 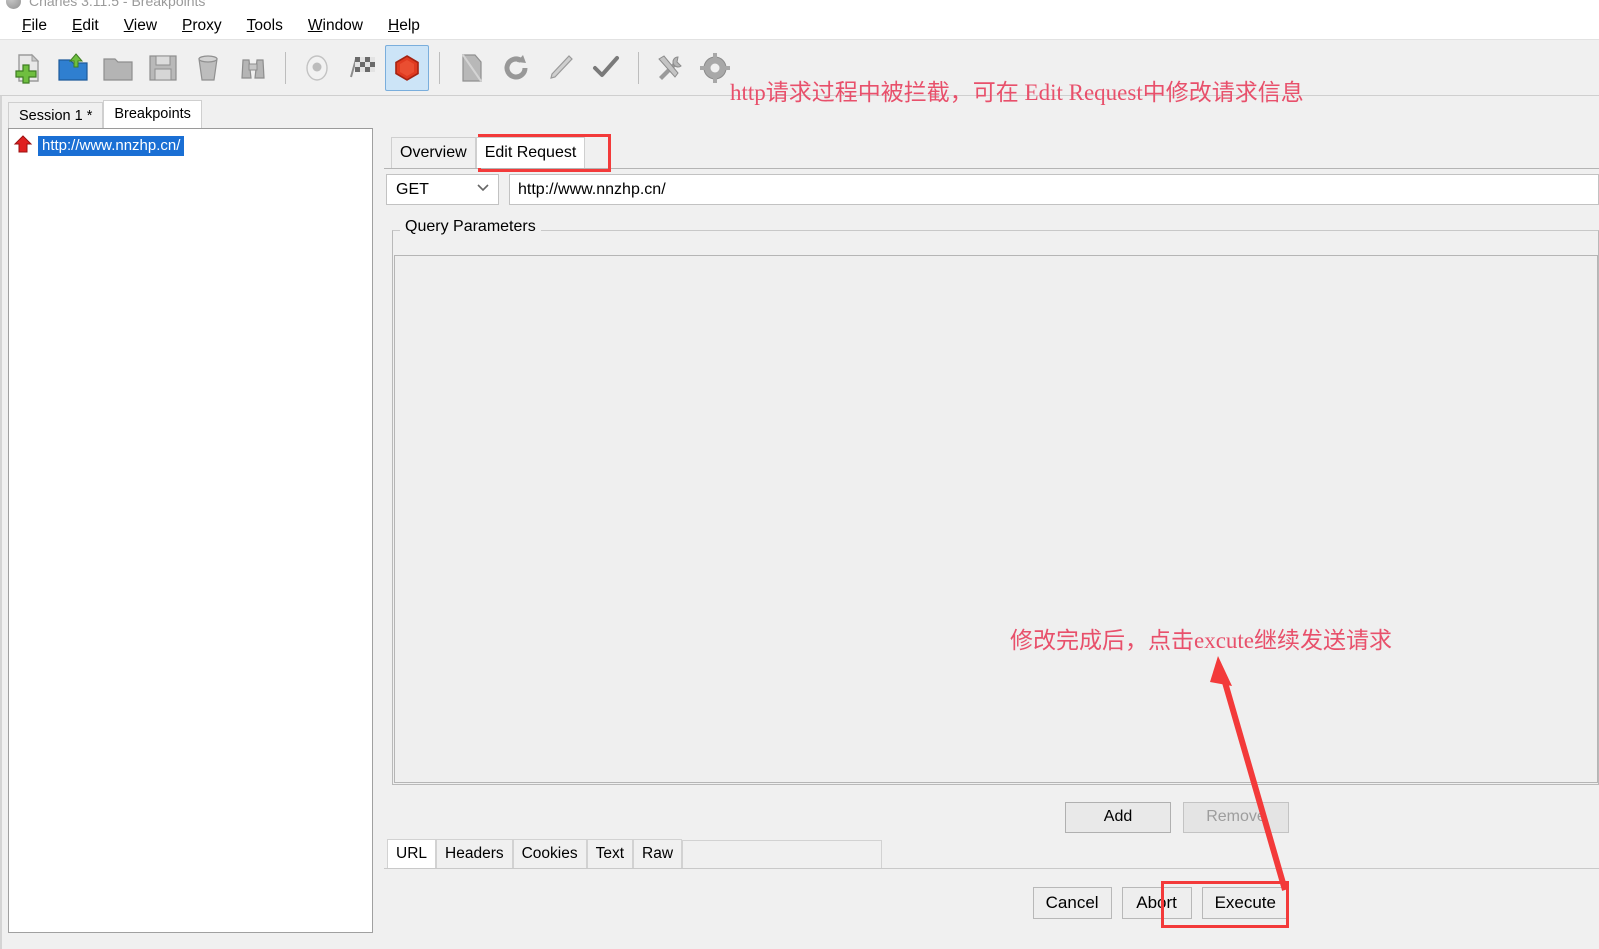 What do you see at coordinates (561, 68) in the screenshot?
I see `edit-pencil-icon` at bounding box center [561, 68].